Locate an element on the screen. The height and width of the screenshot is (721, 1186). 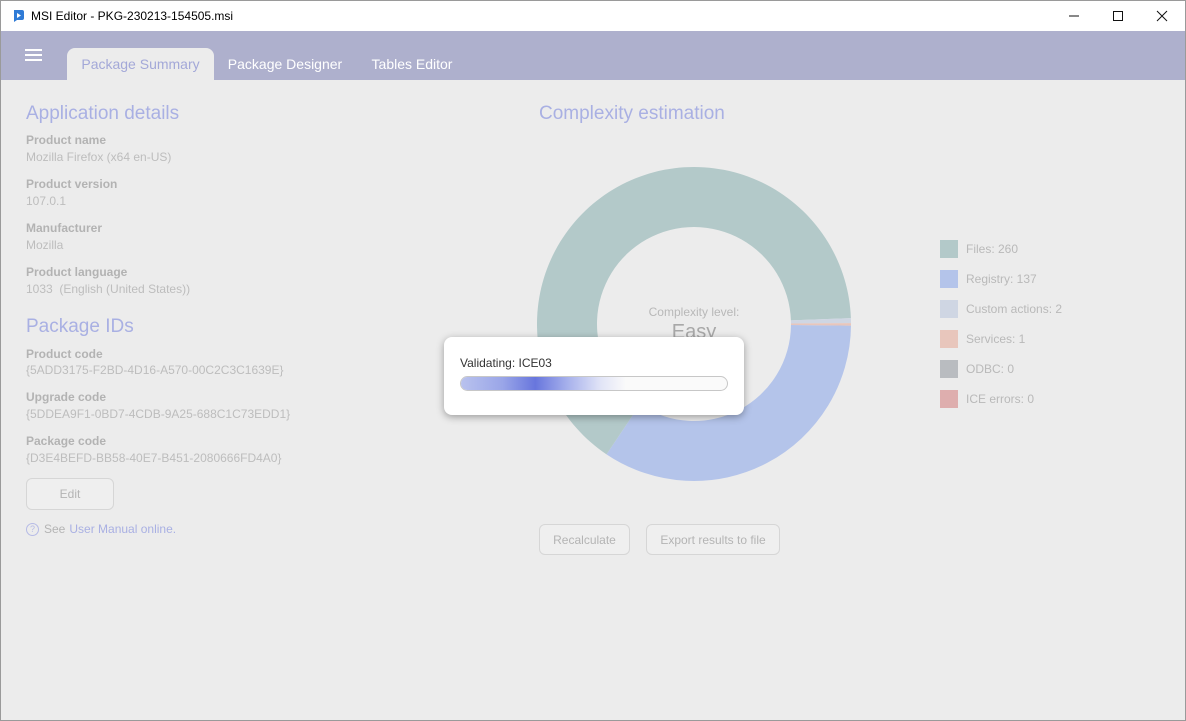
help-row: ? See User Manual online. is located at coordinates (101, 529).